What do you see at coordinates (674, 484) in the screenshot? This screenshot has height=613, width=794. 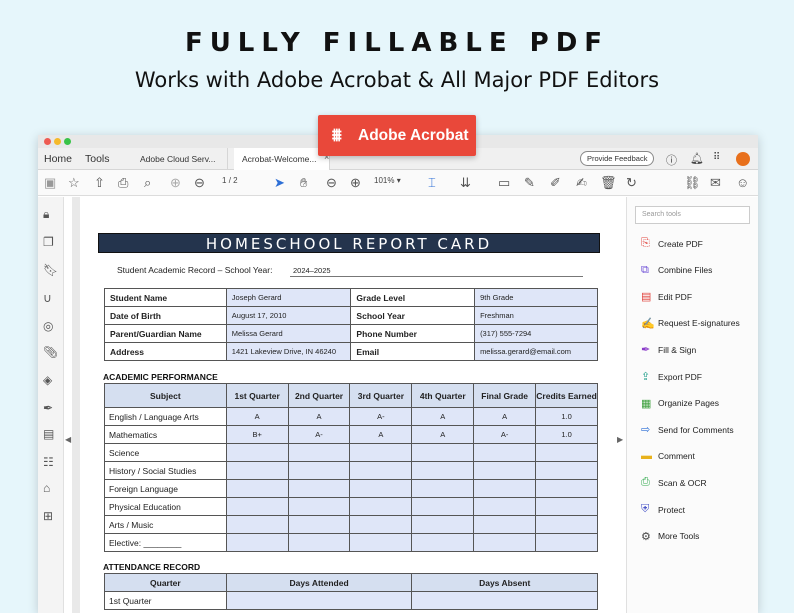 I see `tool-scan-ocr: ⎙ Scan & OCR` at bounding box center [674, 484].